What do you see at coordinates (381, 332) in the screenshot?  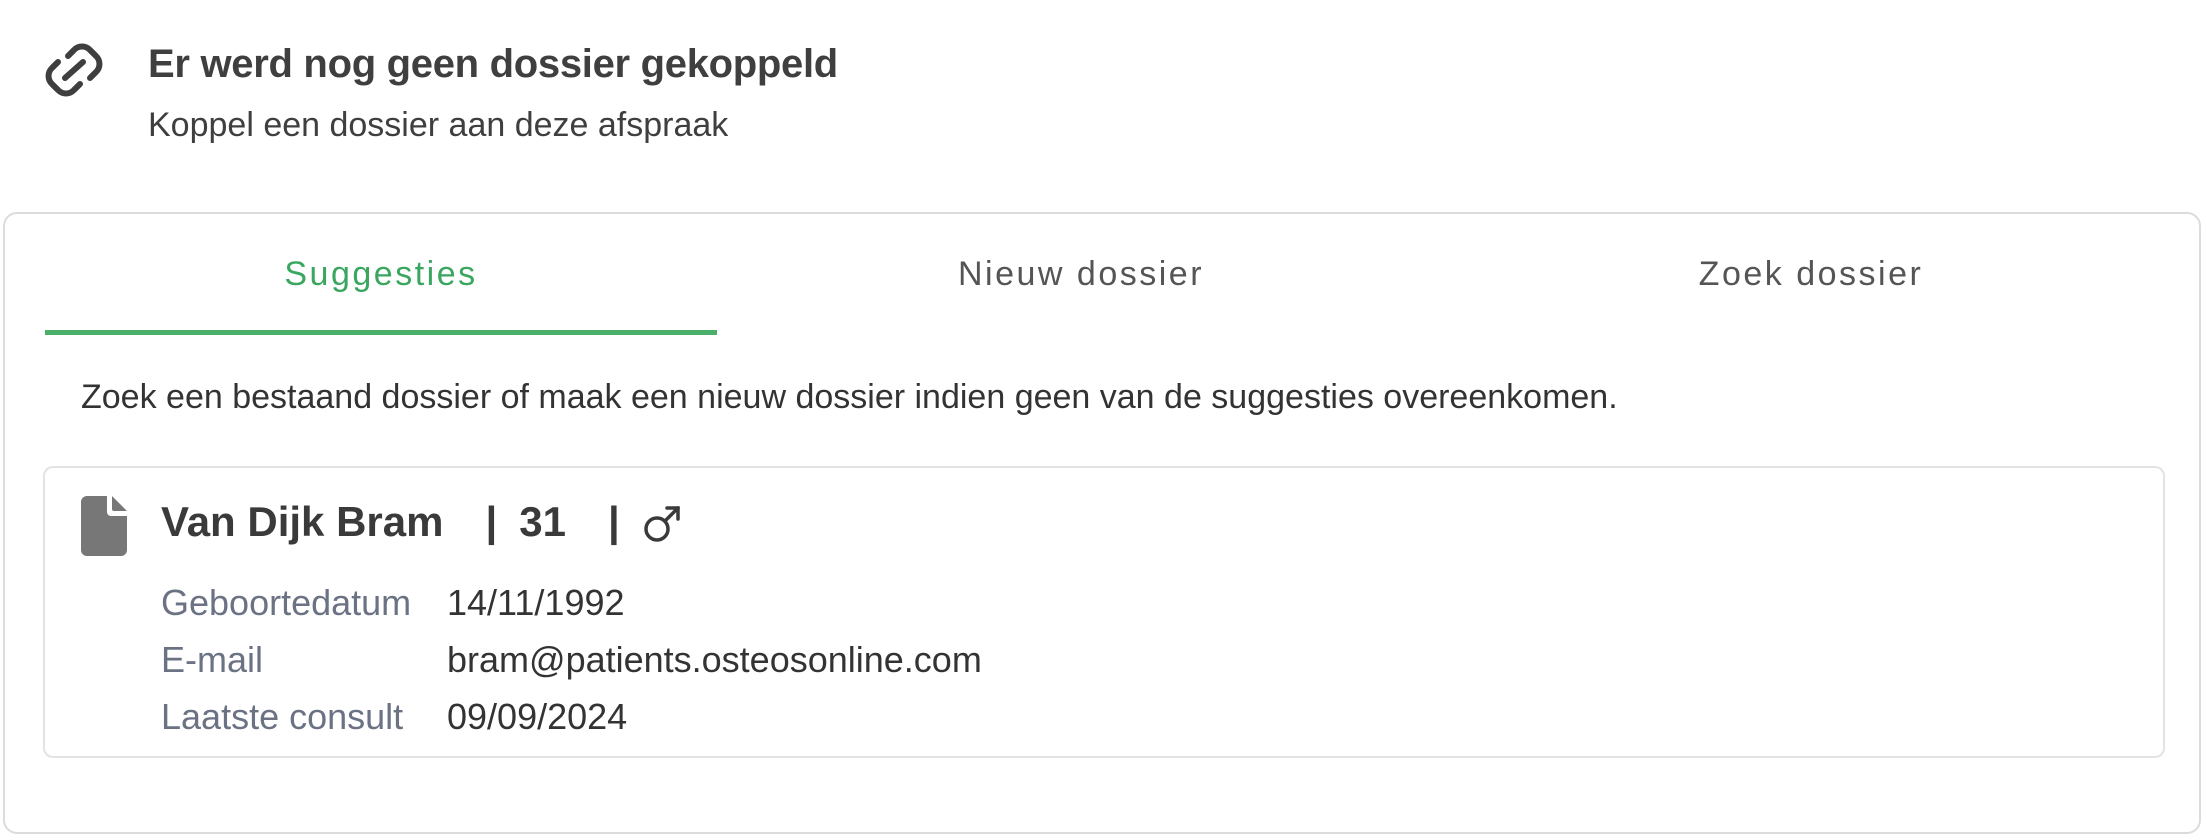 I see `active-tab-indicator` at bounding box center [381, 332].